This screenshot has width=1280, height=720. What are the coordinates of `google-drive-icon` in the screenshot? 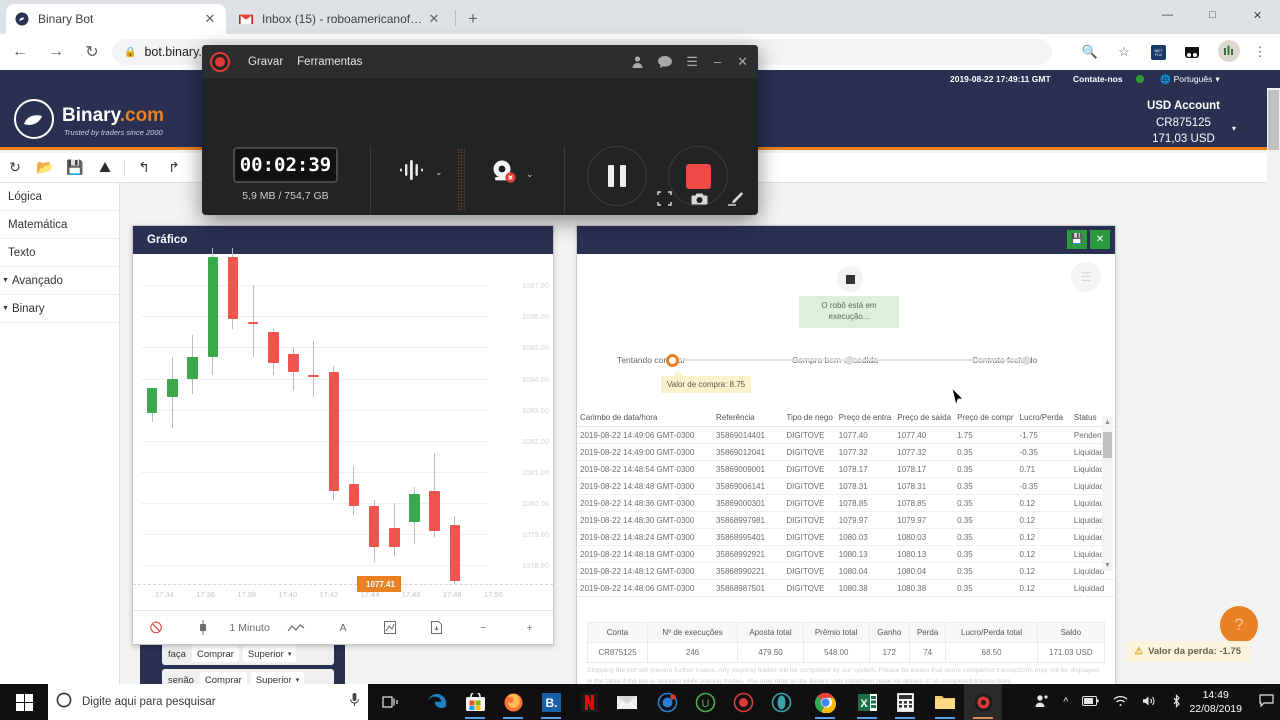 It's located at (105, 168).